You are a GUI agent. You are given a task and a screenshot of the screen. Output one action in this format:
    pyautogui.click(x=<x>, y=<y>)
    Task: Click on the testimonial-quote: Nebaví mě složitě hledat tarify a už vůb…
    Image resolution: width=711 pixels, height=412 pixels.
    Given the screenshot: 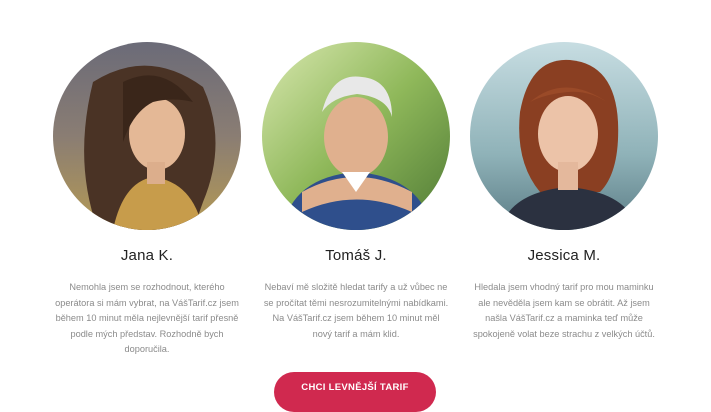 What is the action you would take?
    pyautogui.click(x=356, y=310)
    